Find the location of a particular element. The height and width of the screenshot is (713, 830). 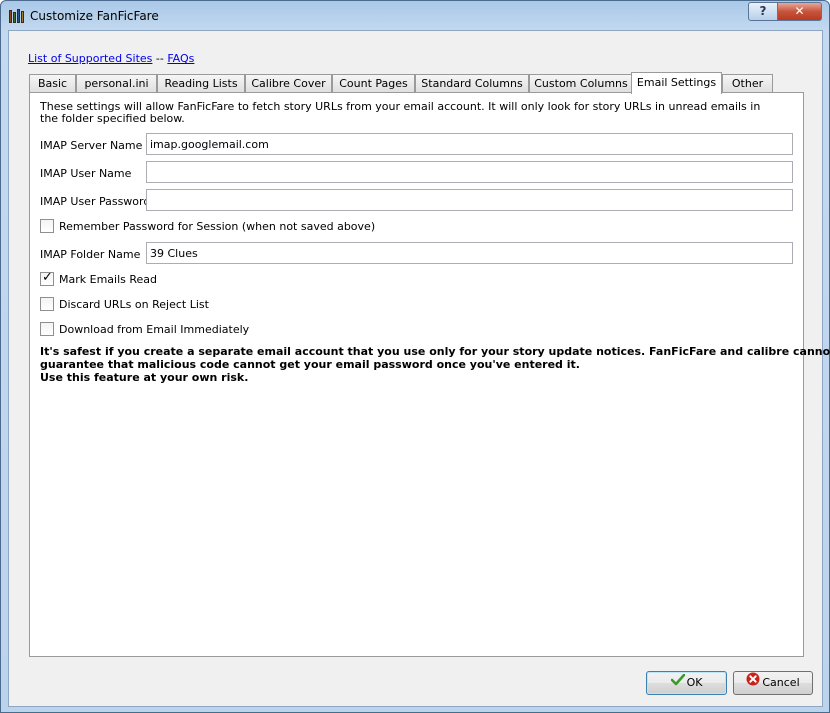

faqs-link: FAQs is located at coordinates (180, 58).